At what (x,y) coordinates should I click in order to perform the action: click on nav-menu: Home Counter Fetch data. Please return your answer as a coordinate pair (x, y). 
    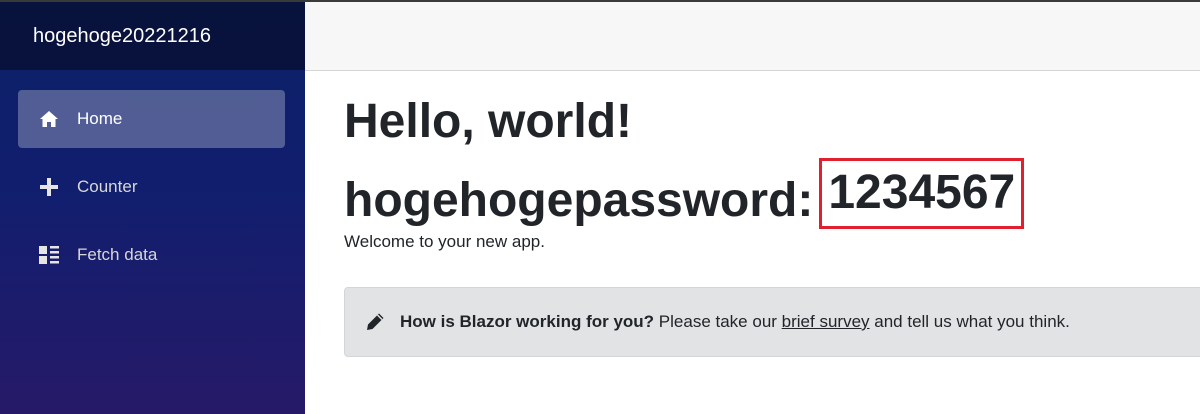
    Looking at the image, I should click on (152, 177).